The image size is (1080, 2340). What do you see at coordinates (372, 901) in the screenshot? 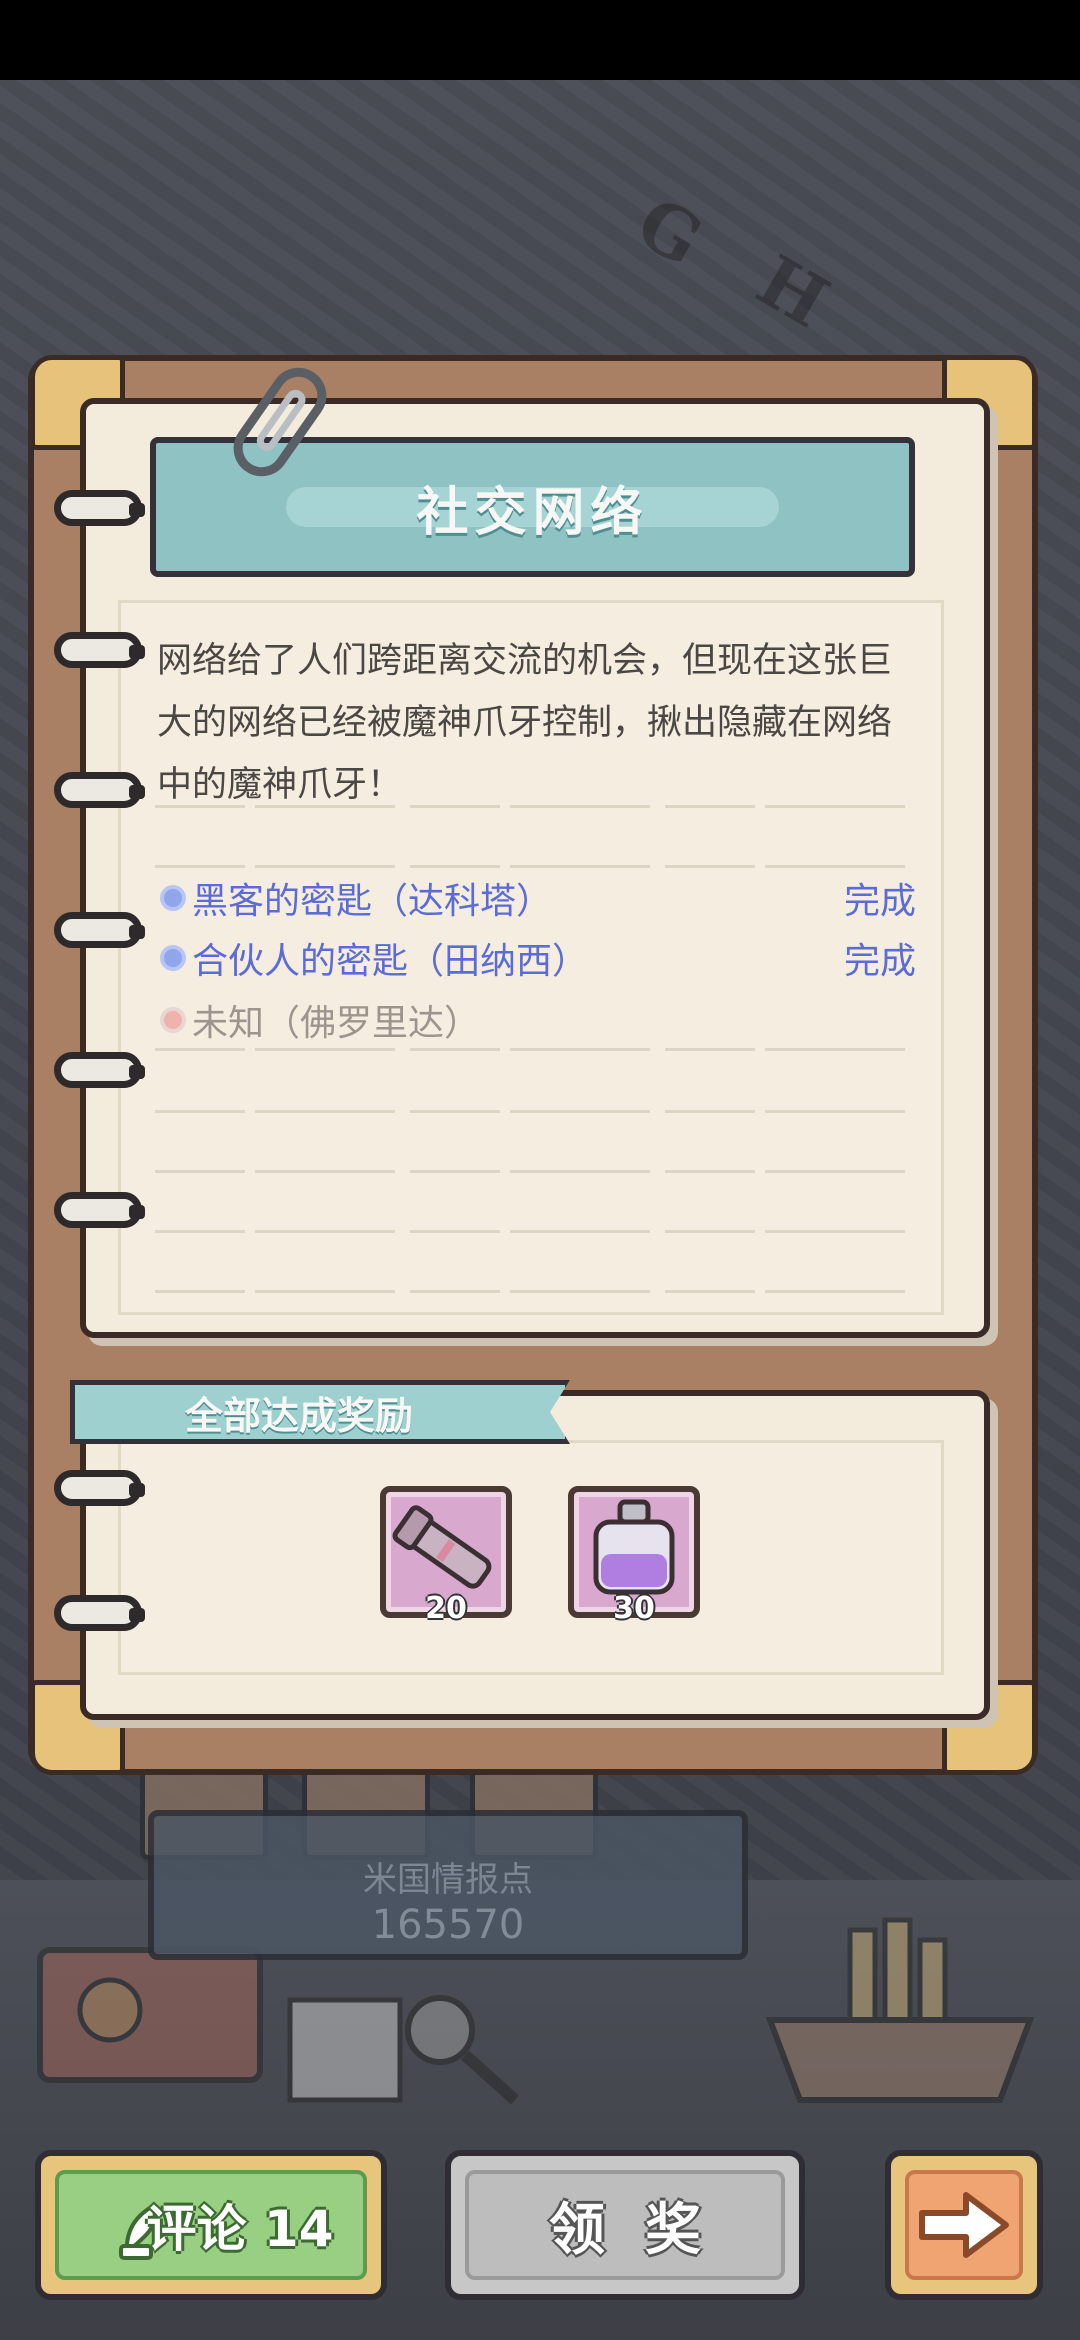
I see `task-label: 黑客的密匙（达科塔）` at bounding box center [372, 901].